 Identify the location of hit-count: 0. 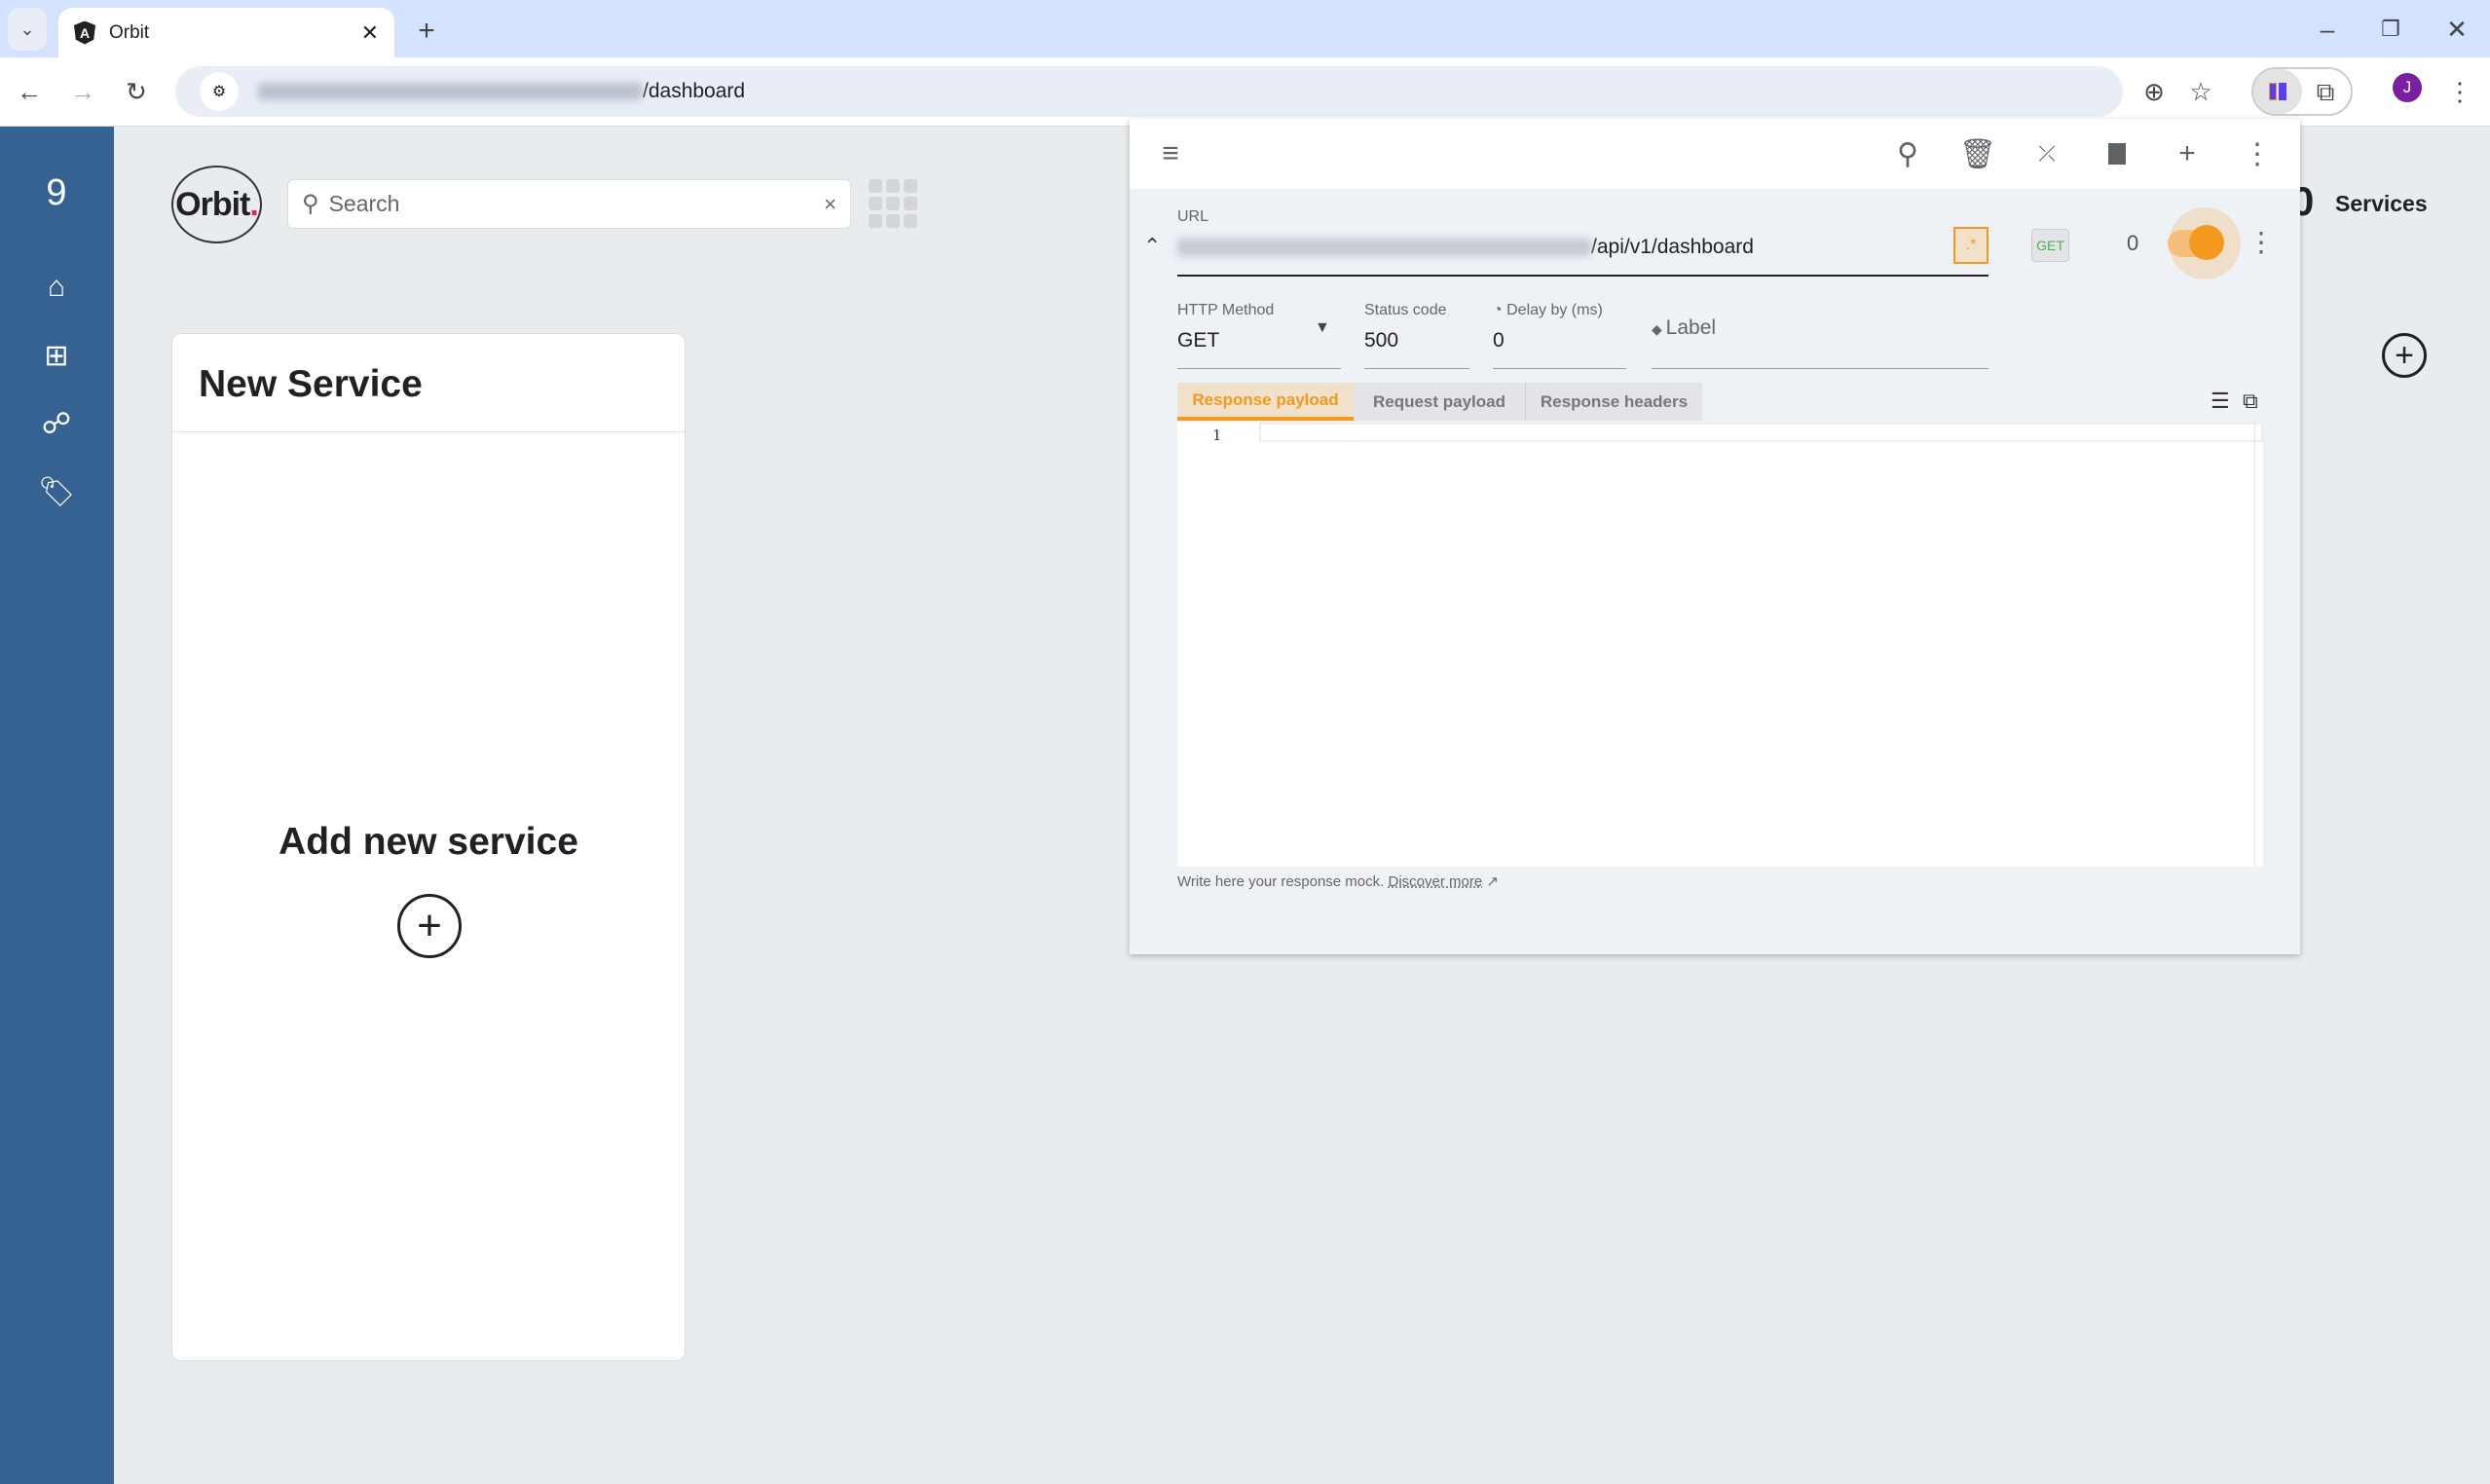
(2133, 243).